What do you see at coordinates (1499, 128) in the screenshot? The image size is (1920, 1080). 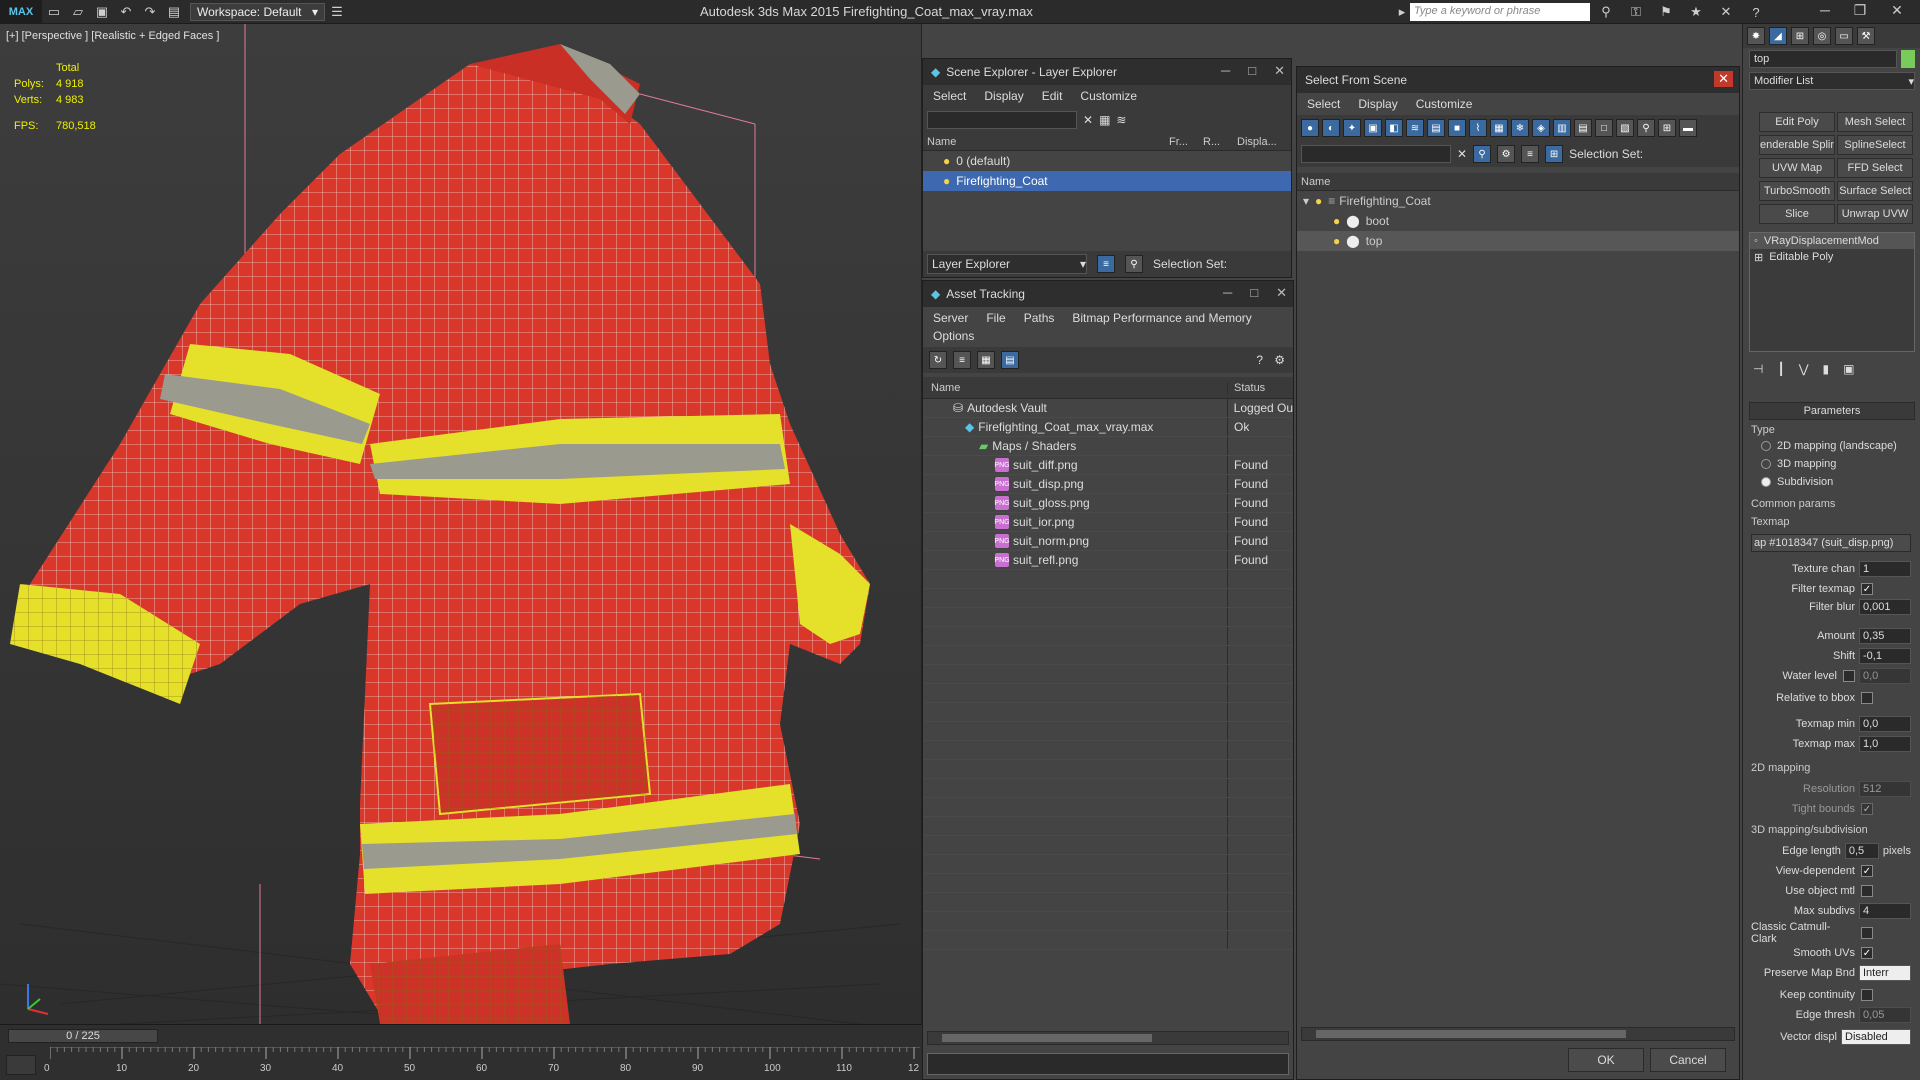 I see `containers-filter-icon: ▦` at bounding box center [1499, 128].